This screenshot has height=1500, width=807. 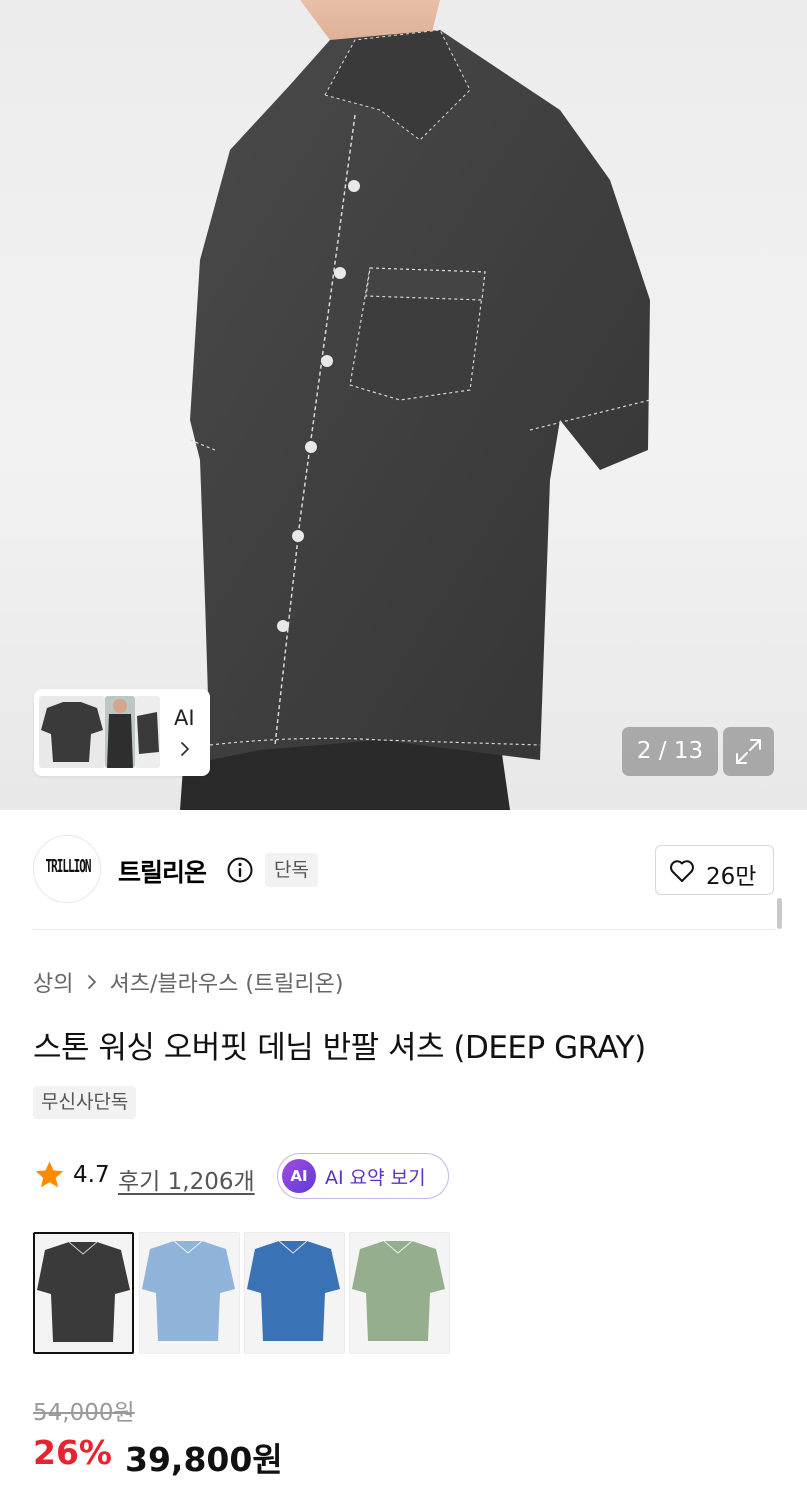 What do you see at coordinates (299, 1176) in the screenshot?
I see `ai-badge-icon: AI` at bounding box center [299, 1176].